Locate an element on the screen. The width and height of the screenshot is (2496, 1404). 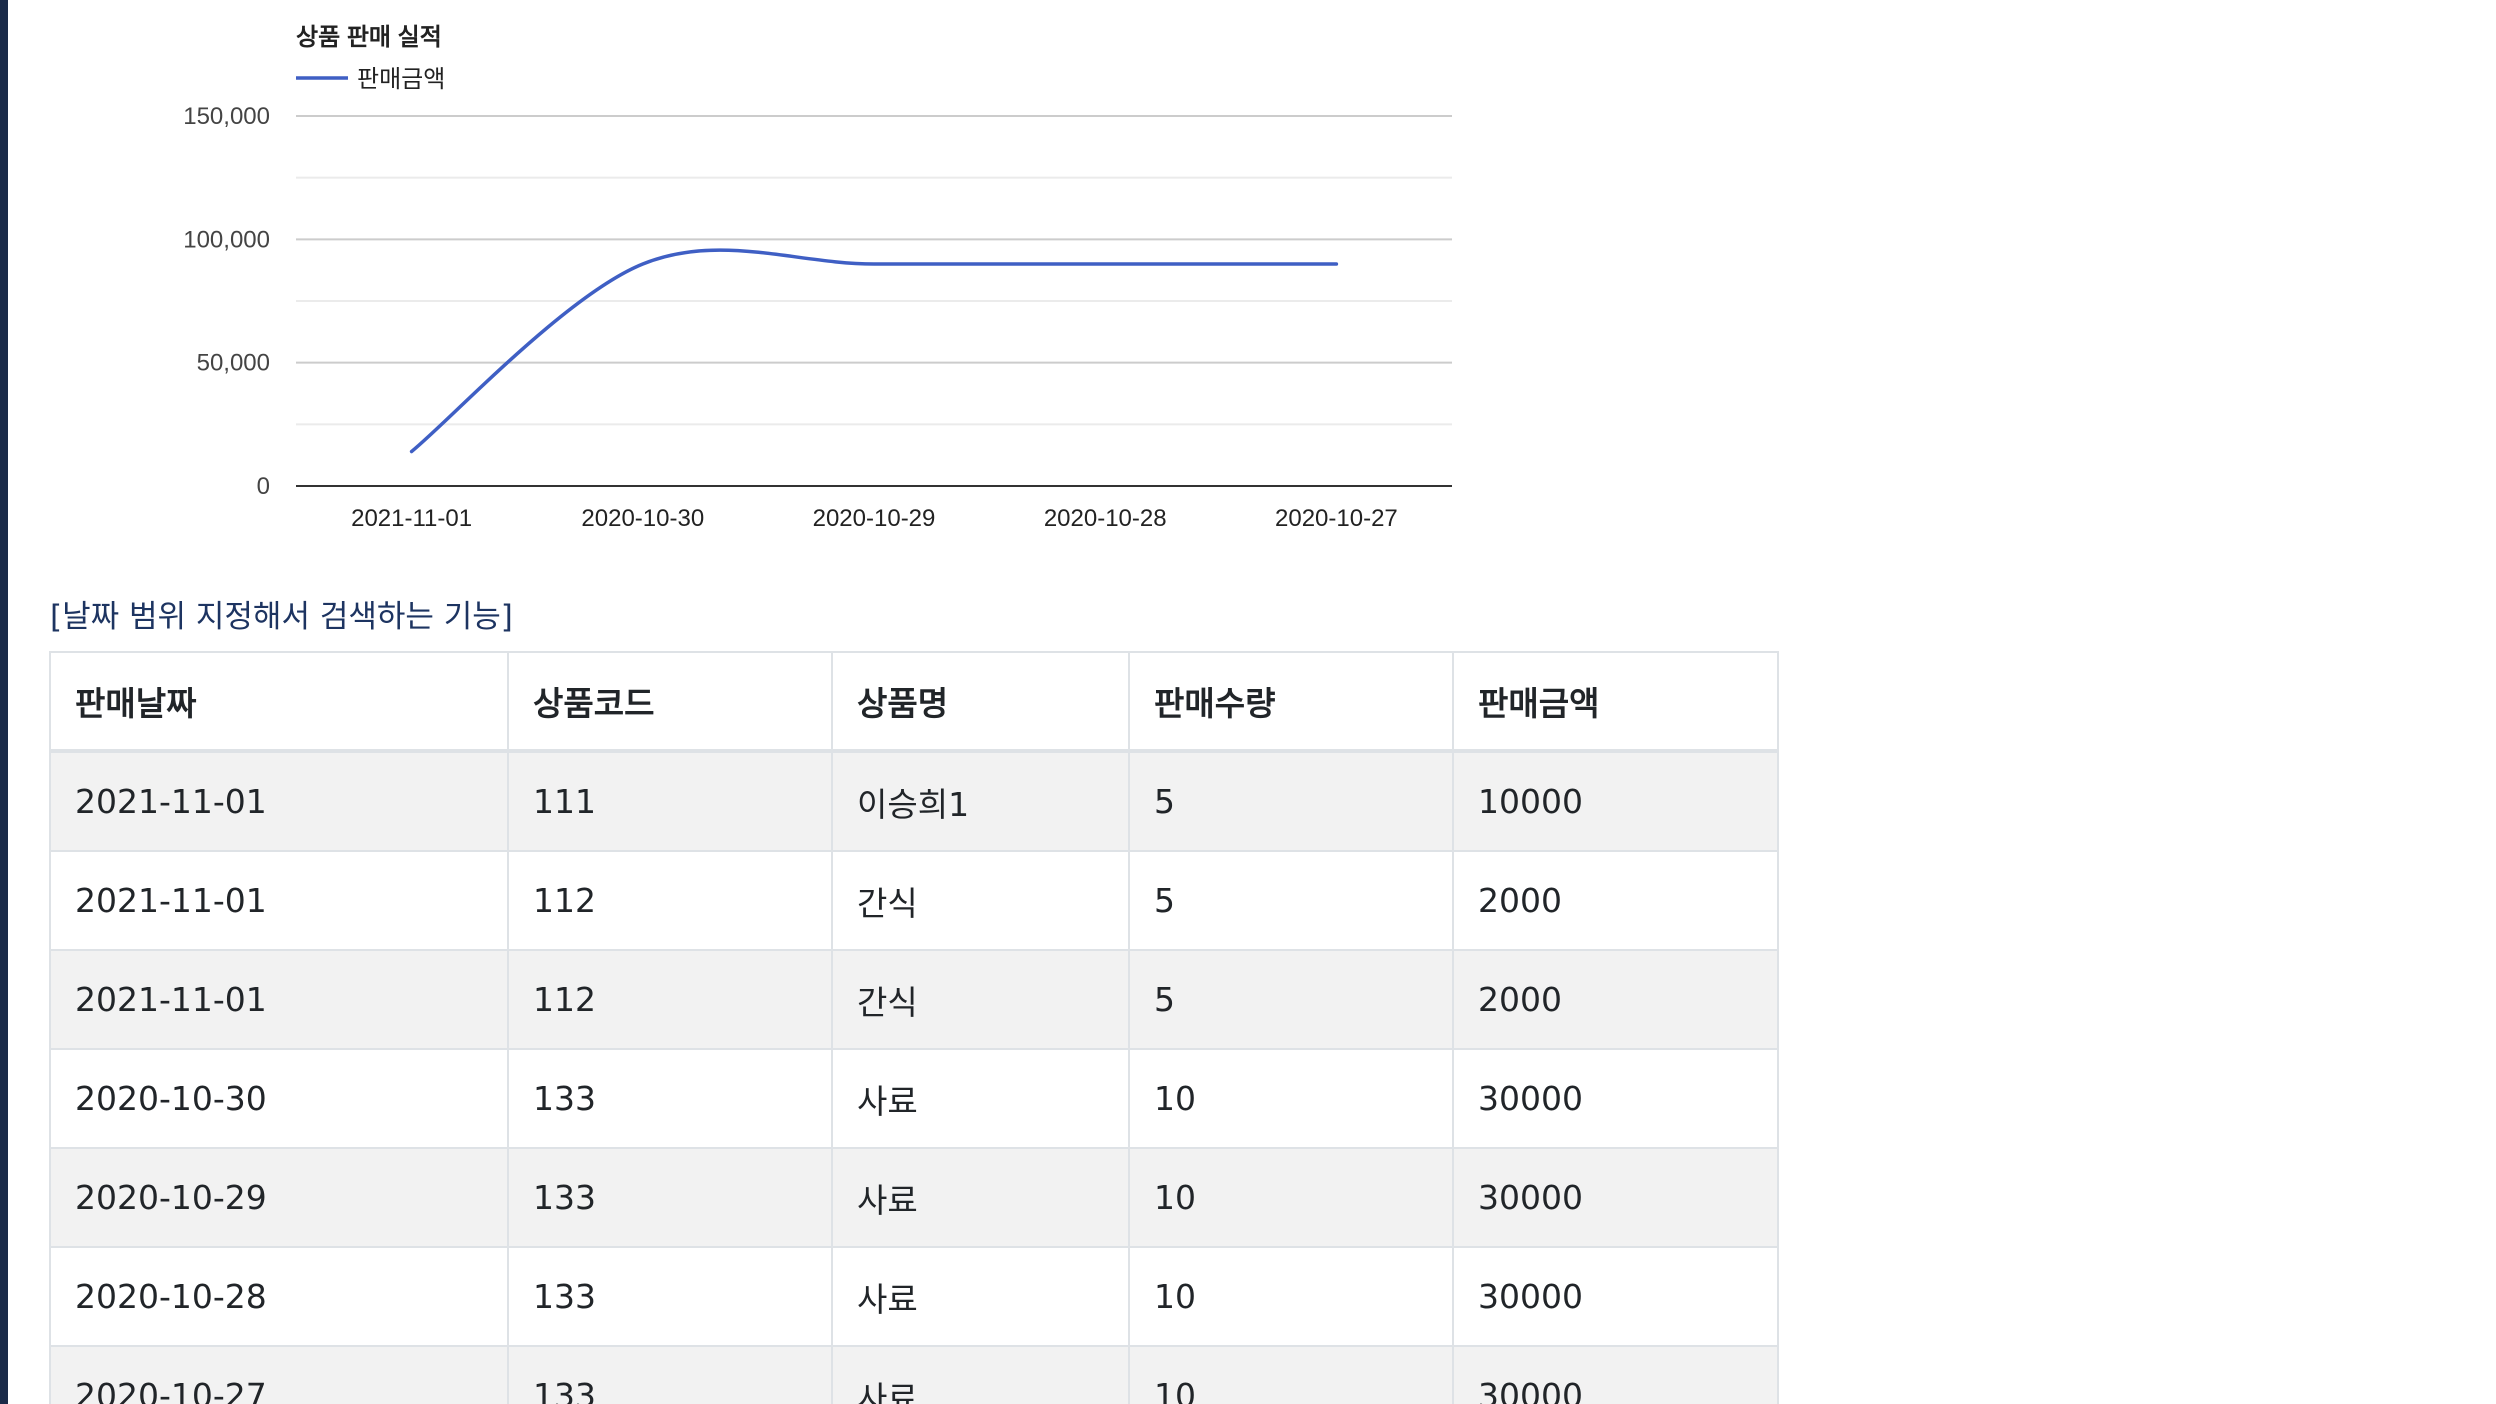
table-row: 2021-11-01 111 이승희1 5 10000 is located at coordinates (914, 801).